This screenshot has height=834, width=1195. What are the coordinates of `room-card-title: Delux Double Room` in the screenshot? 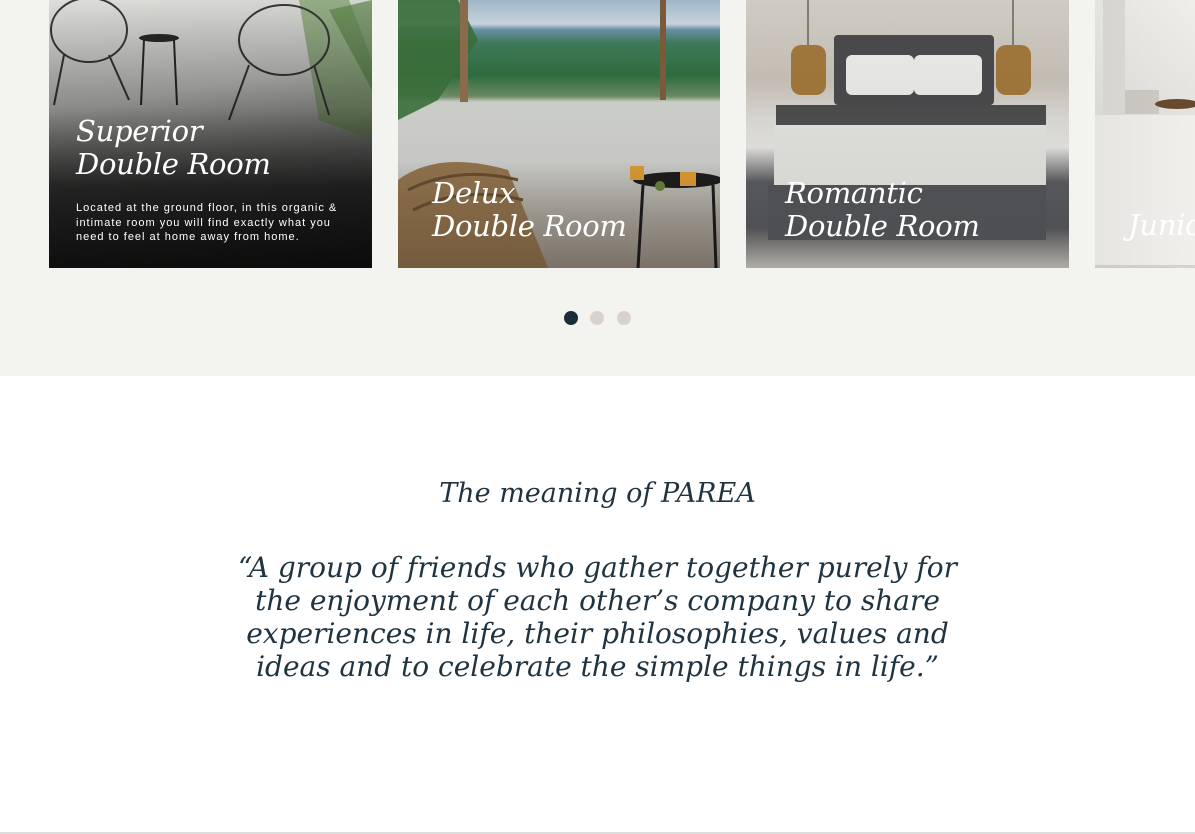 It's located at (529, 210).